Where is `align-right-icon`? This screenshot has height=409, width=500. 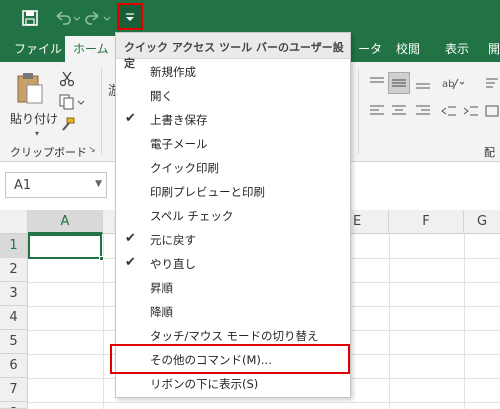
align-right-icon is located at coordinates (423, 110).